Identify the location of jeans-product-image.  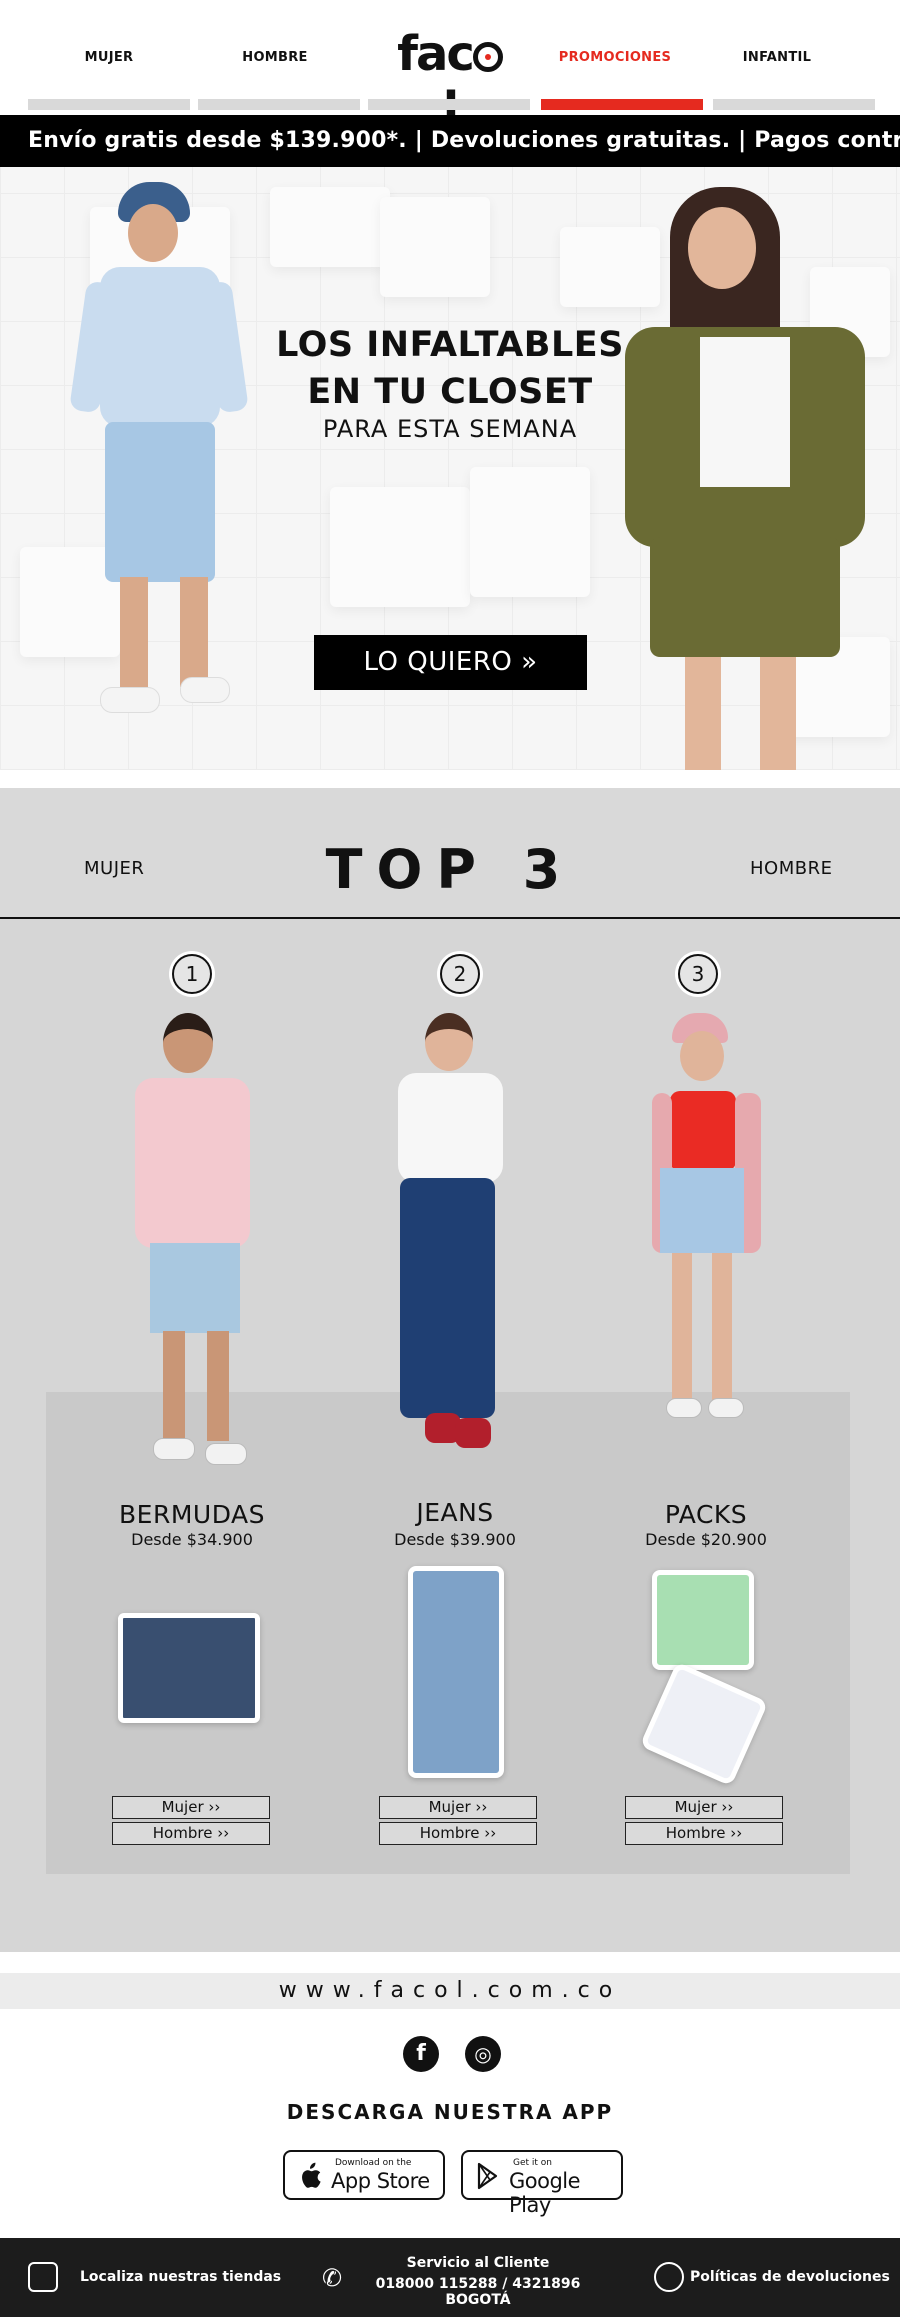
(456, 1672).